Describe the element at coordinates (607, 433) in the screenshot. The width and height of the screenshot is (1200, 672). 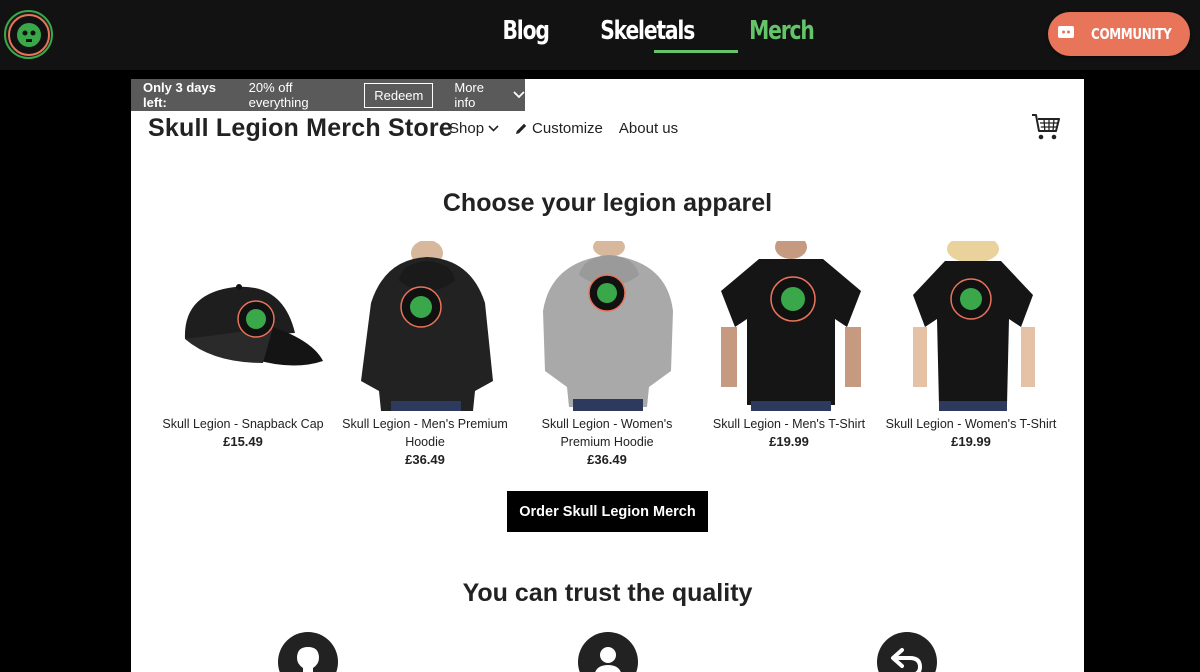
I see `product-name: Skull Legion - Women's Premium Hoodie` at that location.